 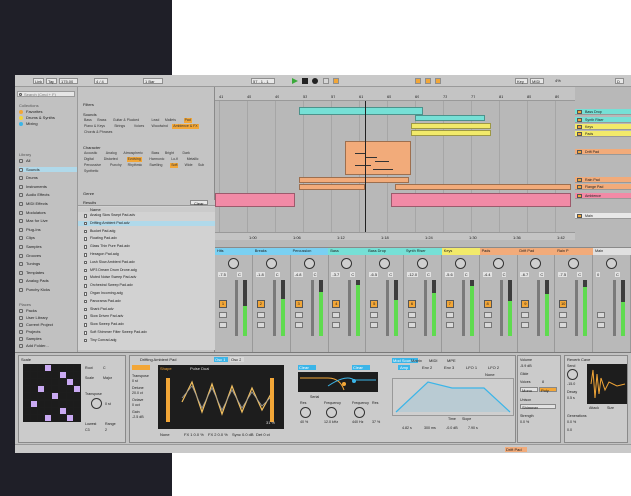 What do you see at coordinates (571, 398) in the screenshot?
I see `reverb-decay-value: 0.5 s` at bounding box center [571, 398].